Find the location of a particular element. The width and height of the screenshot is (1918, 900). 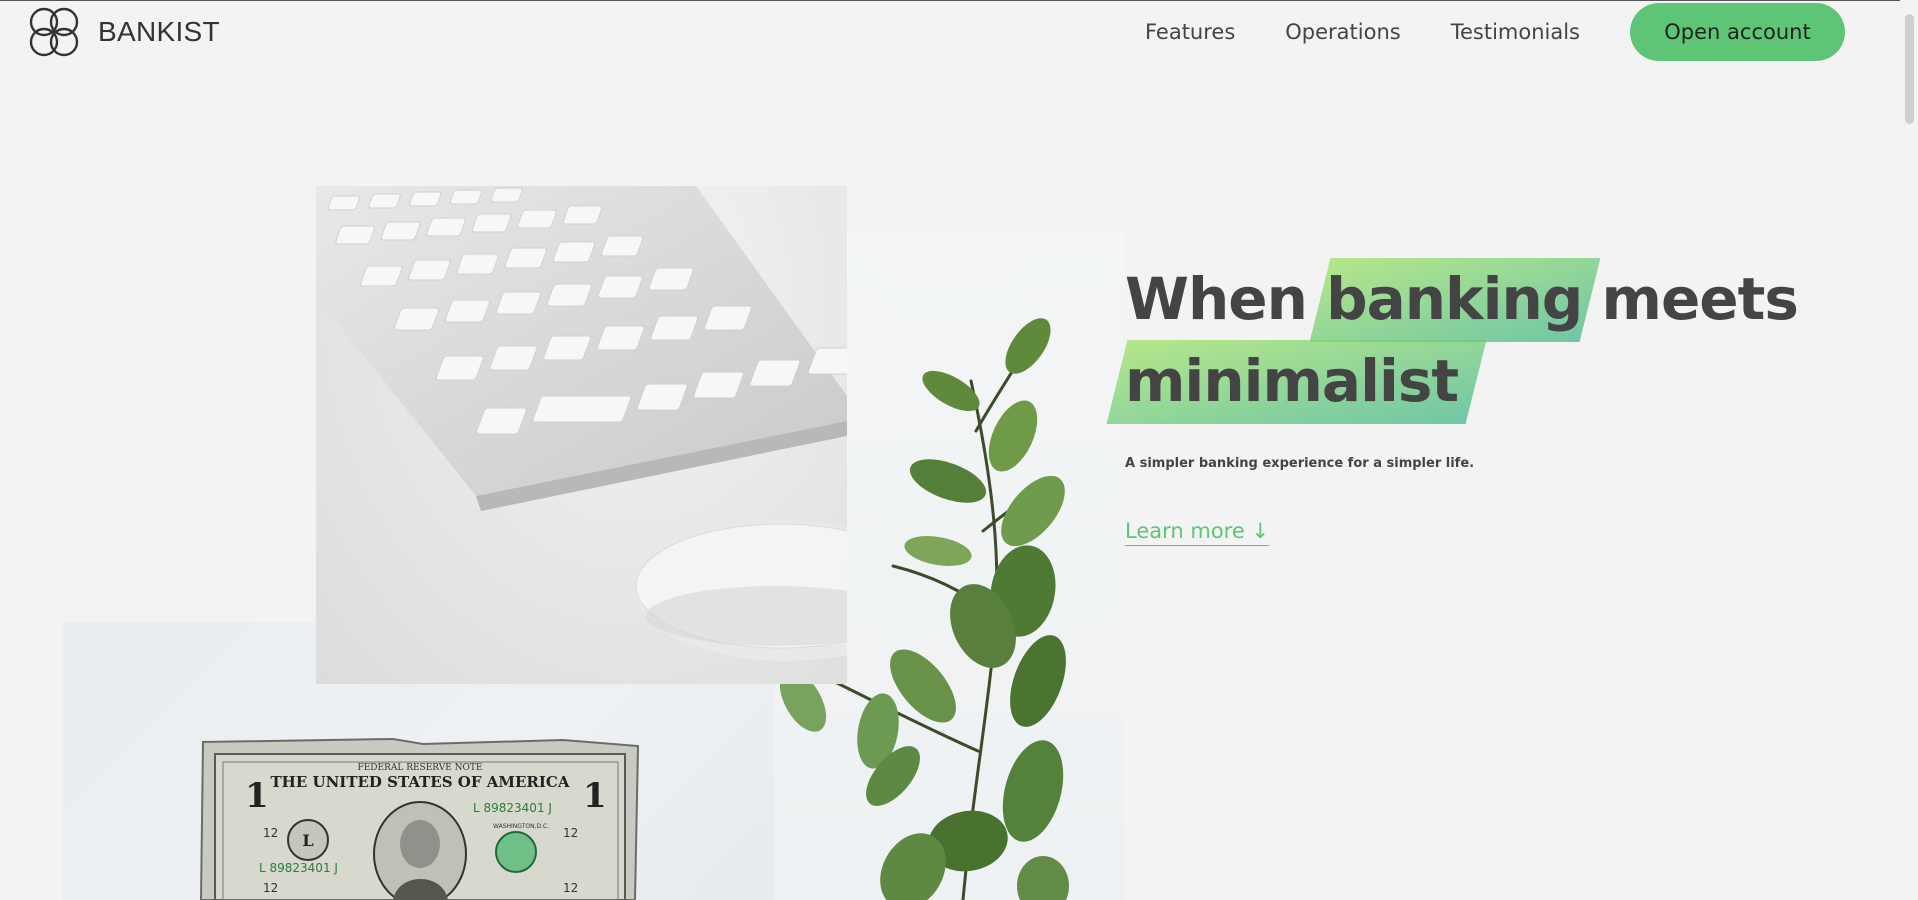

learn-more-link: Learn more ↓ is located at coordinates (1197, 532).